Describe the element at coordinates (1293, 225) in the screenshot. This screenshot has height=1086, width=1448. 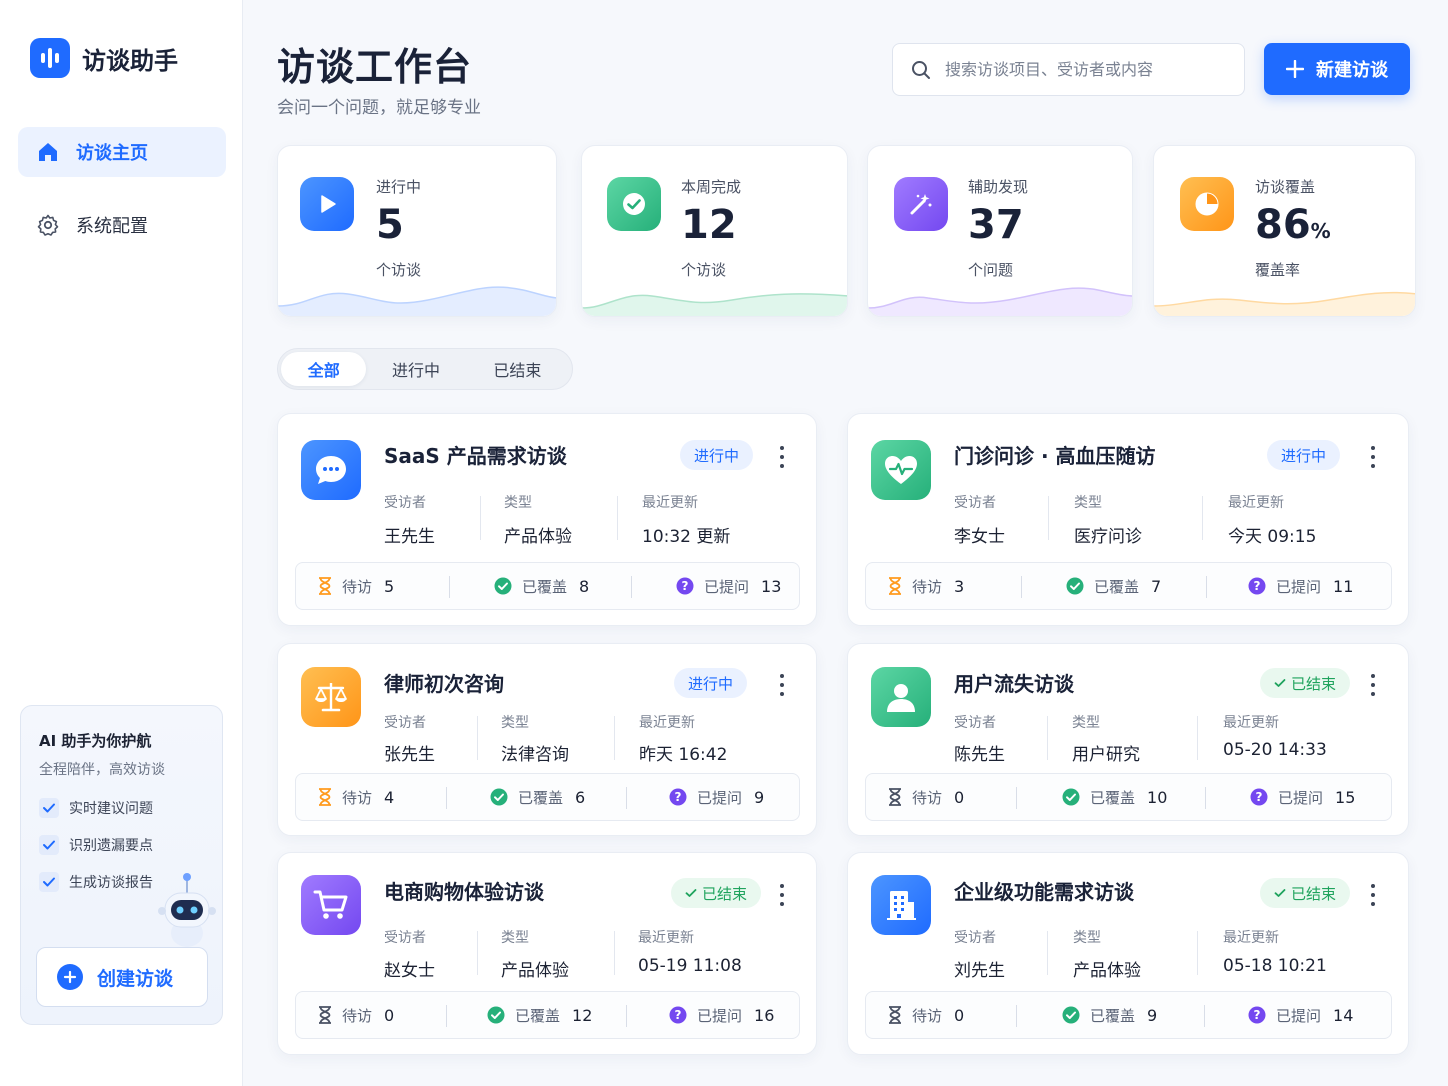
I see `stat-value: 86%` at that location.